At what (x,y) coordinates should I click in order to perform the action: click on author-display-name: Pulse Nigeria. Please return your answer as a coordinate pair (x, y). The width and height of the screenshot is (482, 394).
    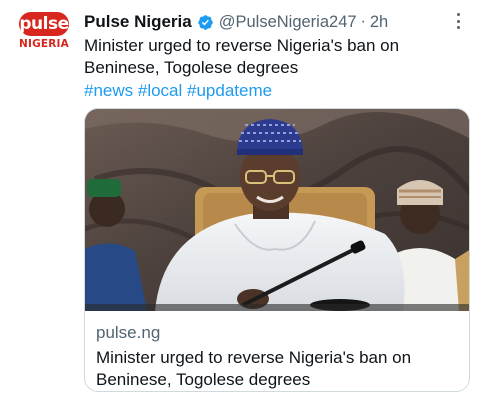
    Looking at the image, I should click on (138, 22).